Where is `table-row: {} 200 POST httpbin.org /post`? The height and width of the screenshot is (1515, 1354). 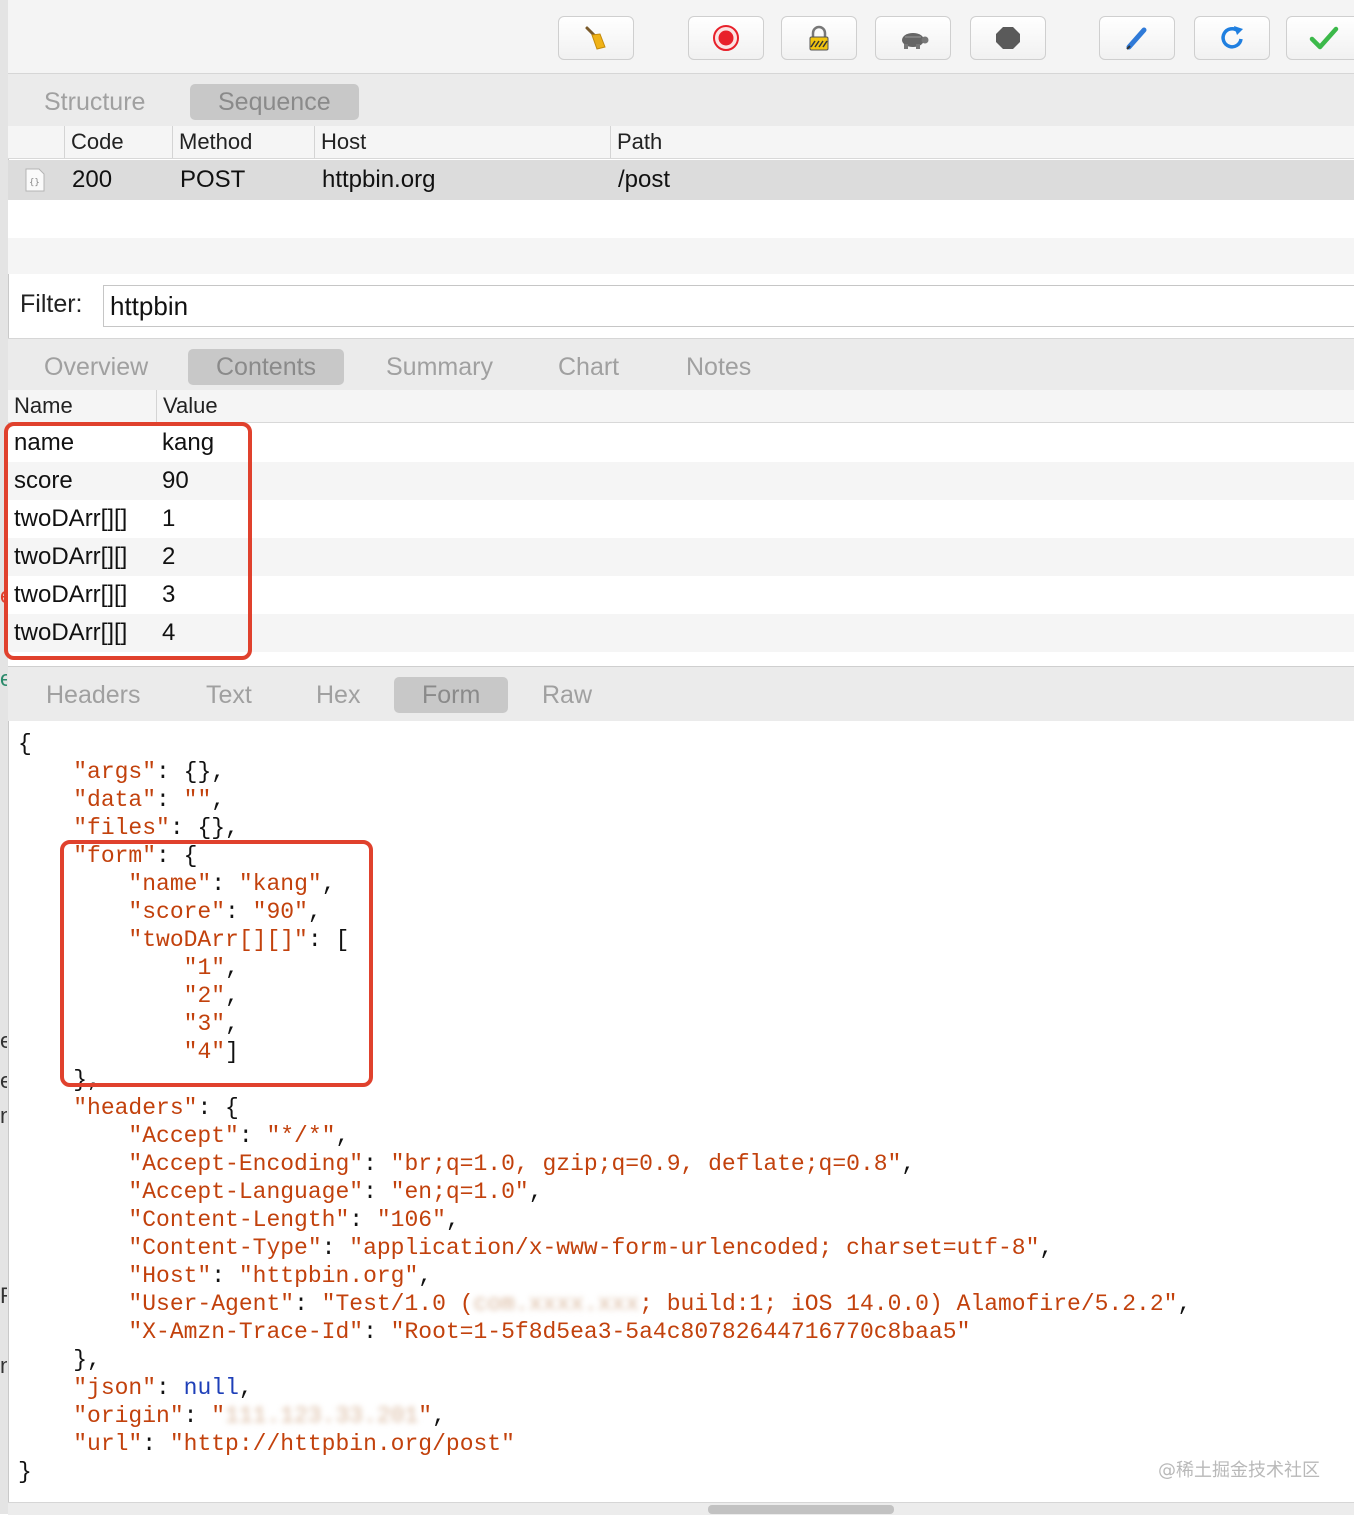 table-row: {} 200 POST httpbin.org /post is located at coordinates (681, 180).